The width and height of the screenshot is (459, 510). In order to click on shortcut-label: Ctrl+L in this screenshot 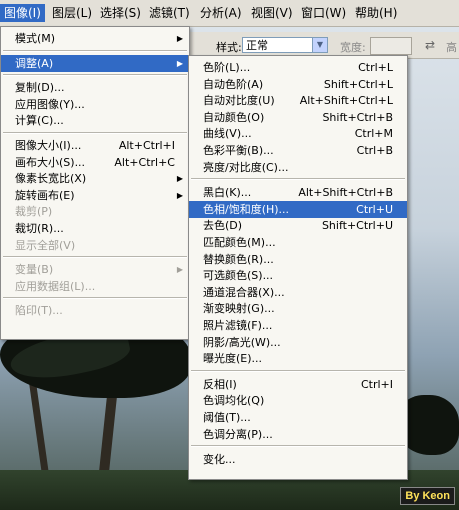, I will do `click(375, 67)`.